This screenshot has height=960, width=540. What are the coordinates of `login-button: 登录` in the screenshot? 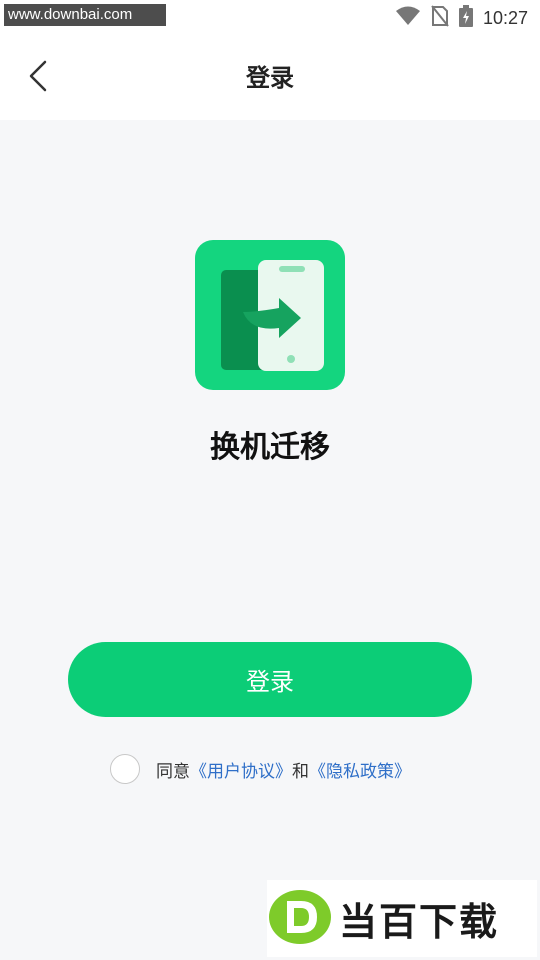 It's located at (270, 679).